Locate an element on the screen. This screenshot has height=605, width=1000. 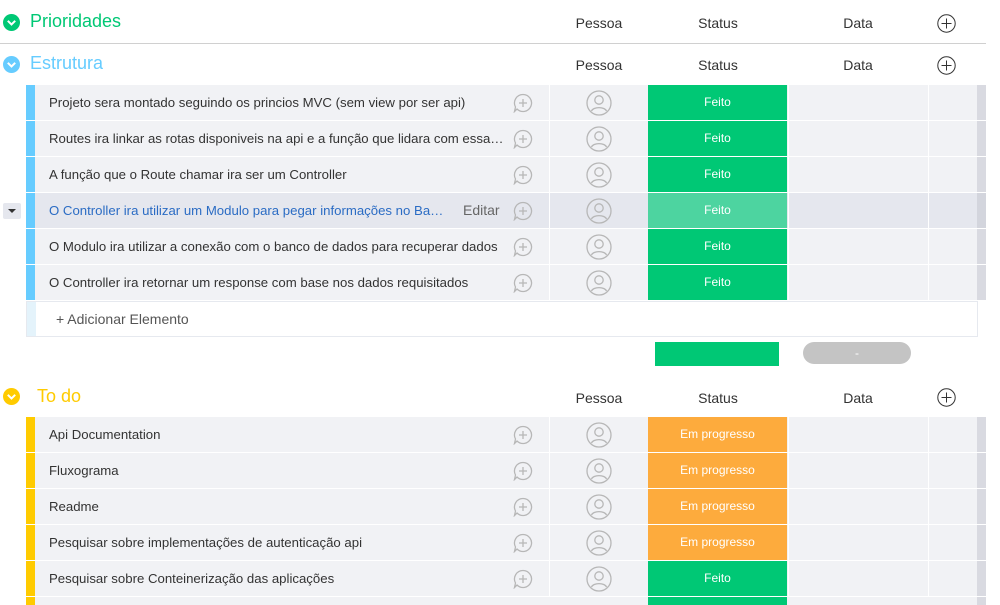
group-title: To do is located at coordinates (59, 396).